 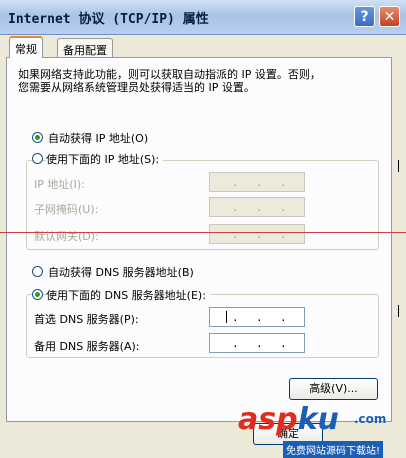 What do you see at coordinates (86, 319) in the screenshot?
I see `preferred-dns-label: 首选 DNS 服务器(P):` at bounding box center [86, 319].